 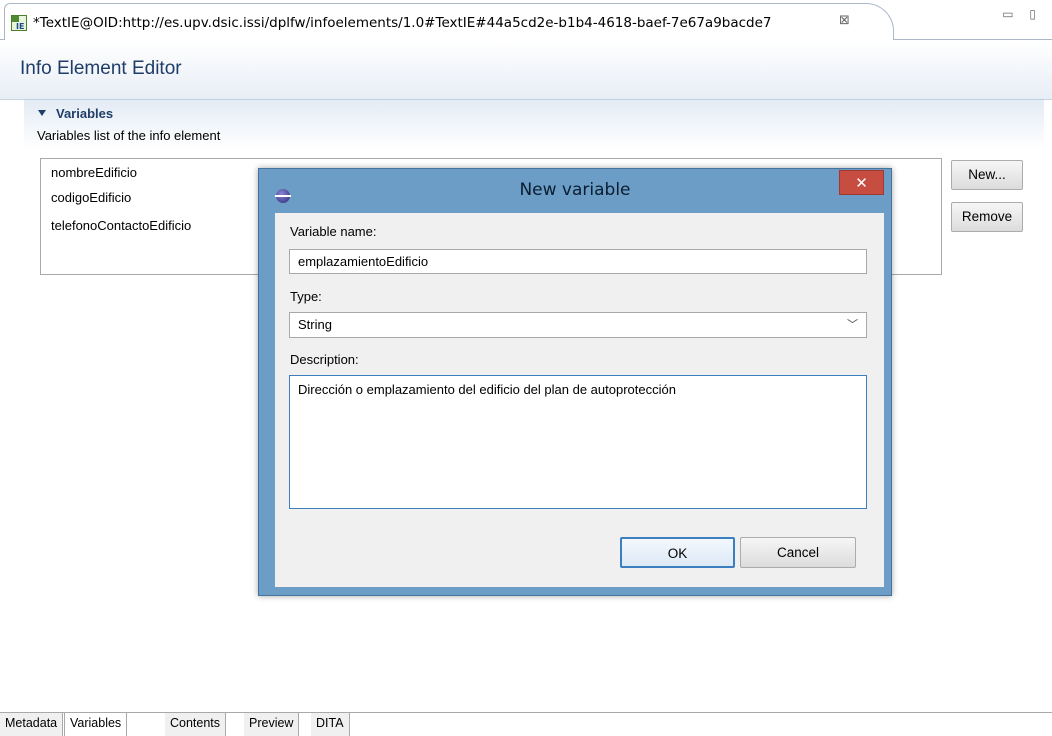 I want to click on list-item: telefonoContactoEdificio, so click(x=121, y=225).